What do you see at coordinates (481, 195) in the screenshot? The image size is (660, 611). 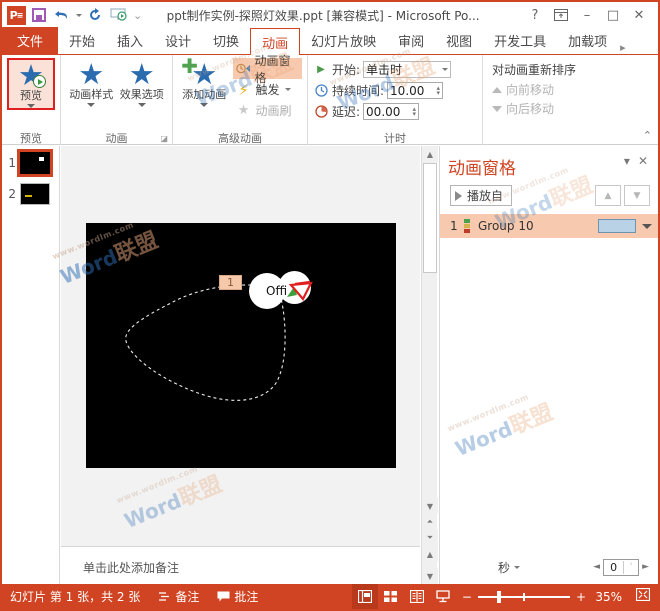 I see `play-from-button: 播放自` at bounding box center [481, 195].